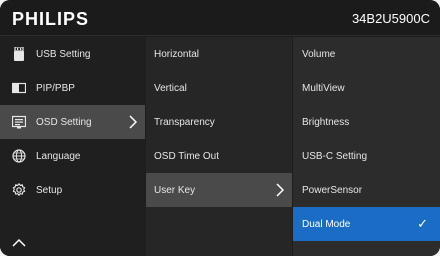 Image resolution: width=440 pixels, height=256 pixels. Describe the element at coordinates (323, 88) in the screenshot. I see `option-label: MultiView` at that location.